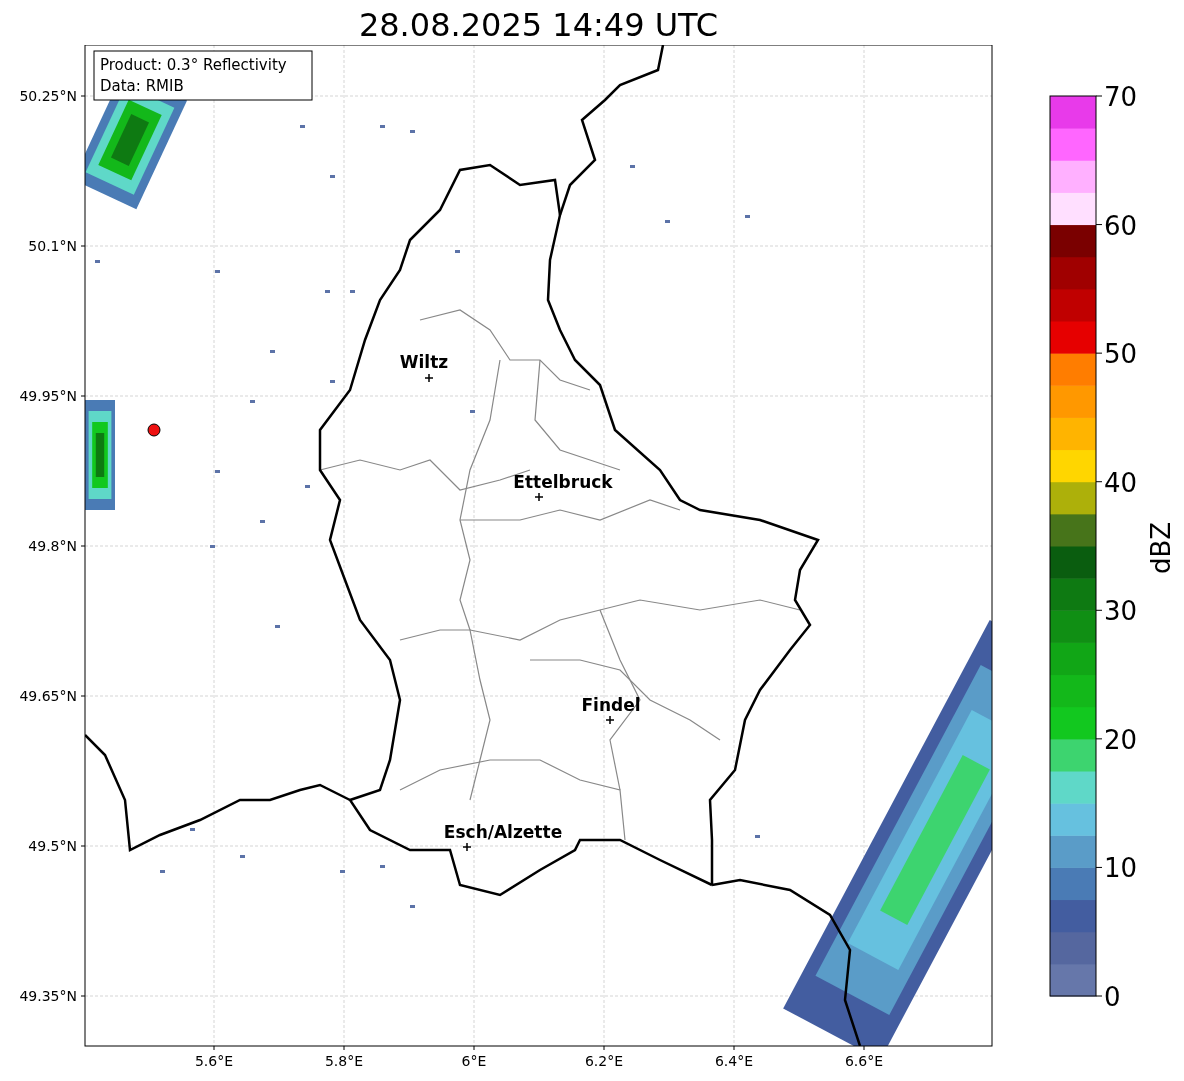 The image size is (1184, 1081). Describe the element at coordinates (864, 1061) in the screenshot. I see `axis-tick-label: 6.6°E` at that location.